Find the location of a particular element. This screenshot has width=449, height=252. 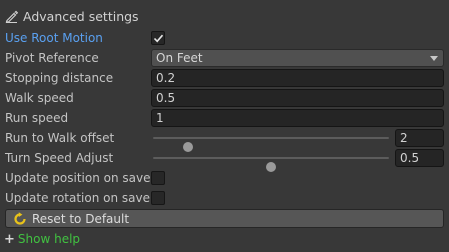

turn-speed-adjust-row: Turn Speed Adjust 0.5 is located at coordinates (224, 160).